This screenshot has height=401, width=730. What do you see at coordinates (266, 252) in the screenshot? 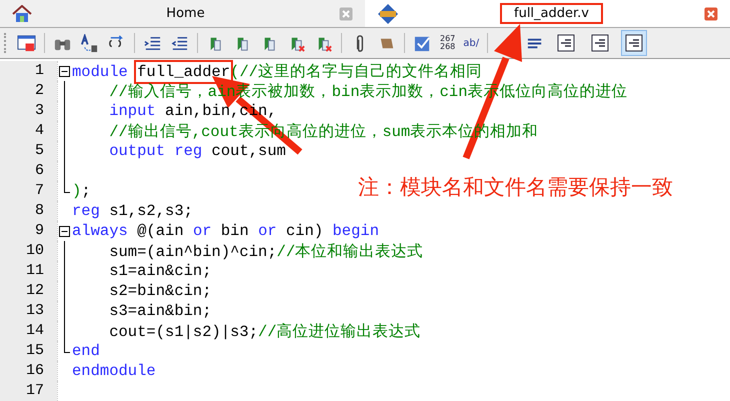
I see `code-line: sum=(ain^bin)^cin;//本位和输出表达式` at bounding box center [266, 252].